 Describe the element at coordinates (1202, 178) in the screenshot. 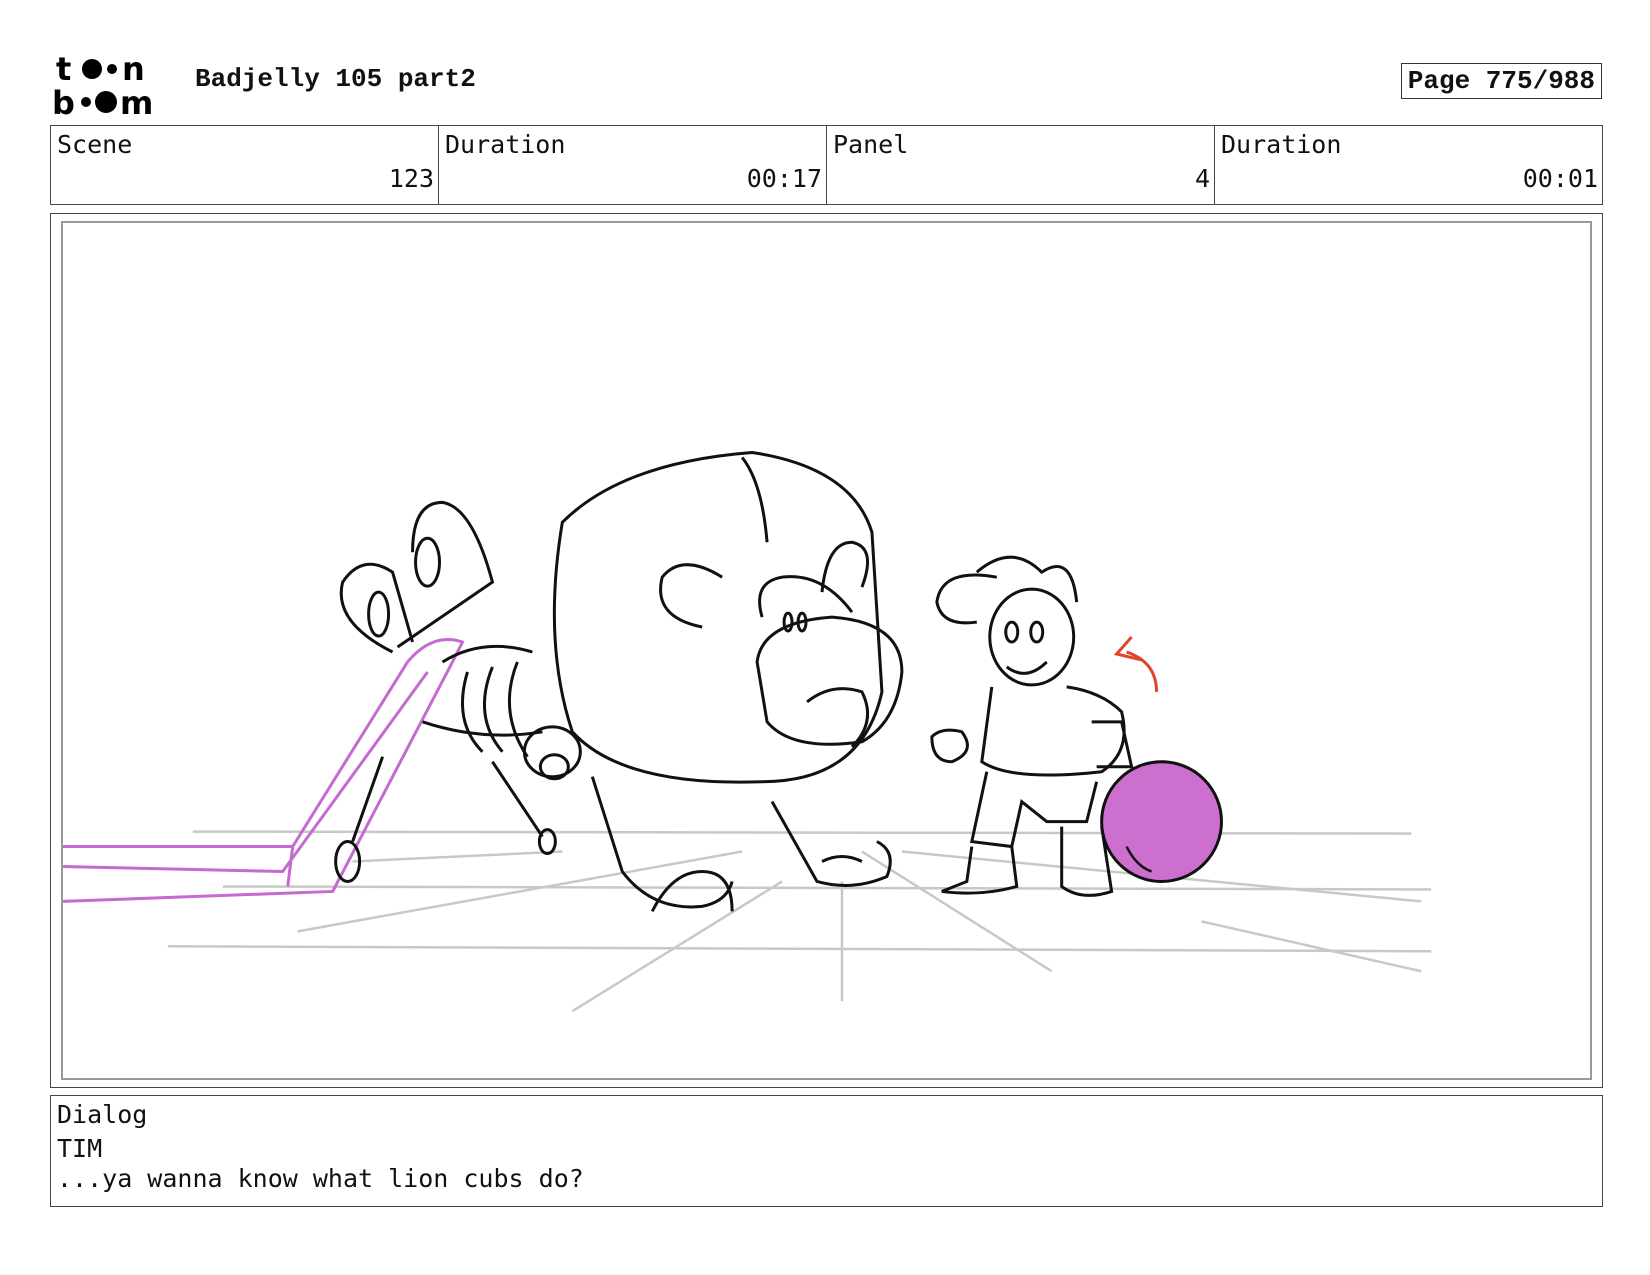

I see `panel-value: 4` at that location.